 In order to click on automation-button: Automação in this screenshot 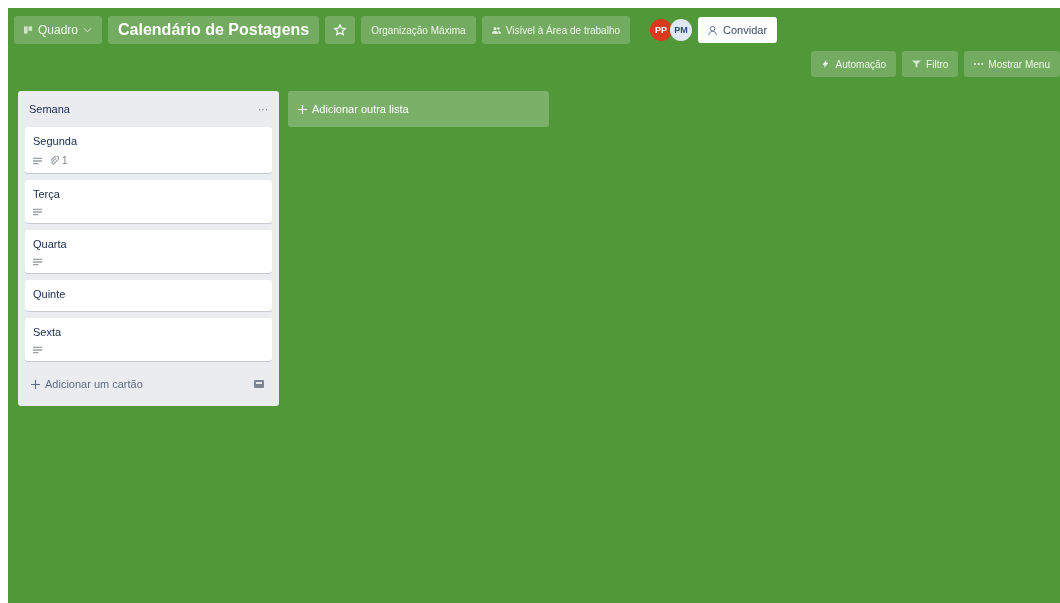, I will do `click(854, 64)`.